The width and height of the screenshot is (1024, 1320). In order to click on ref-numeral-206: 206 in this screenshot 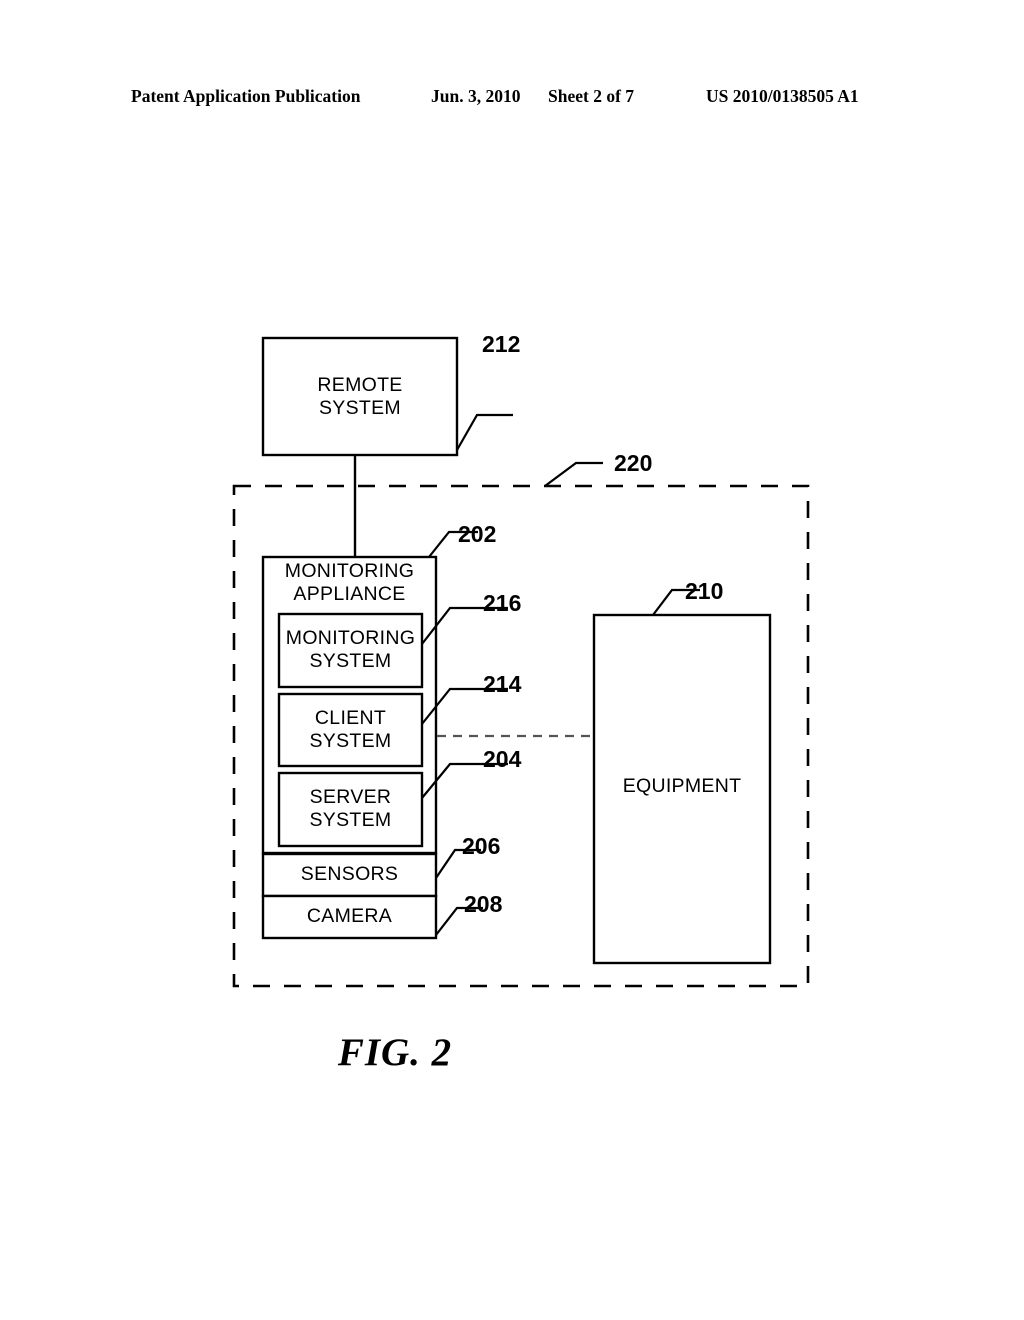, I will do `click(481, 846)`.